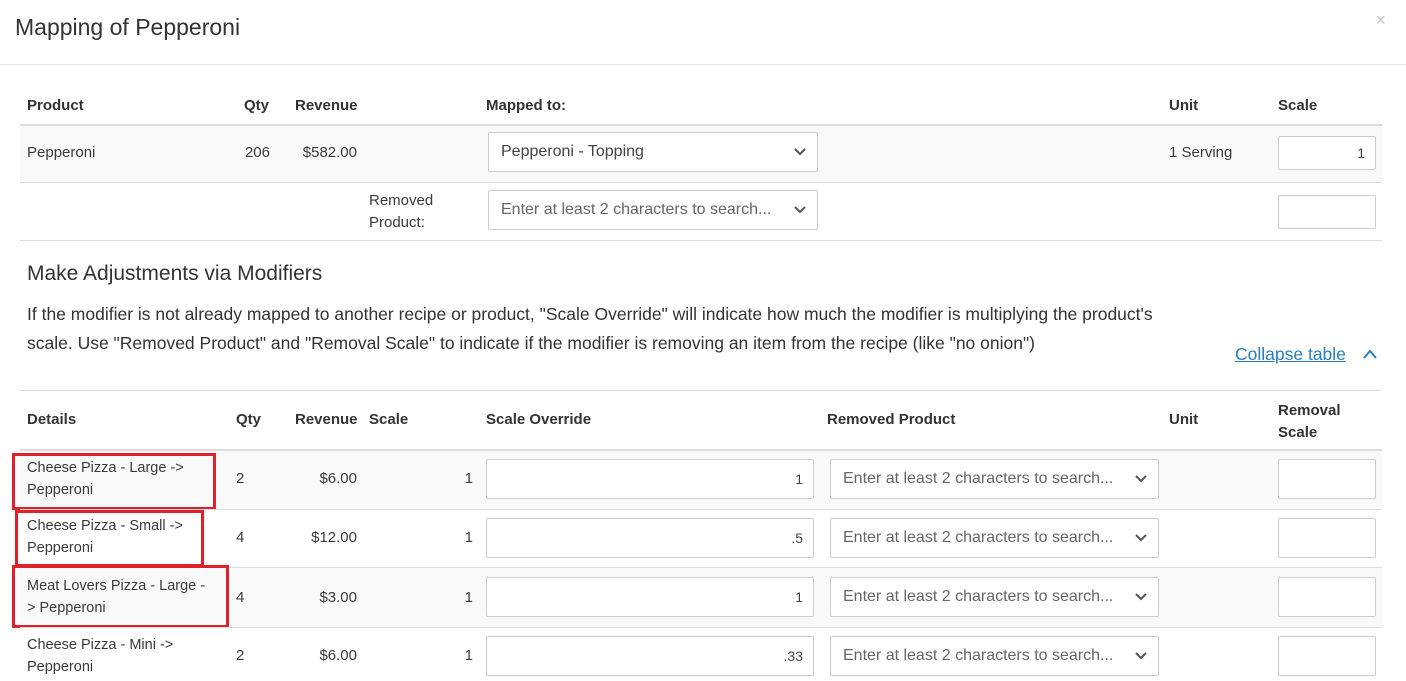  Describe the element at coordinates (1309, 422) in the screenshot. I see `header-removal-scale: Removal Scale` at that location.